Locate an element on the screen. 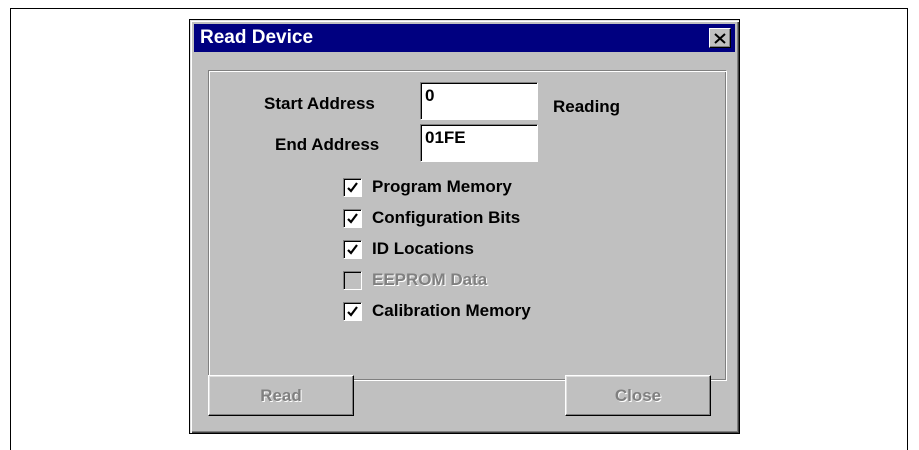  checkbox-id-locations: ID Locations is located at coordinates (493, 249).